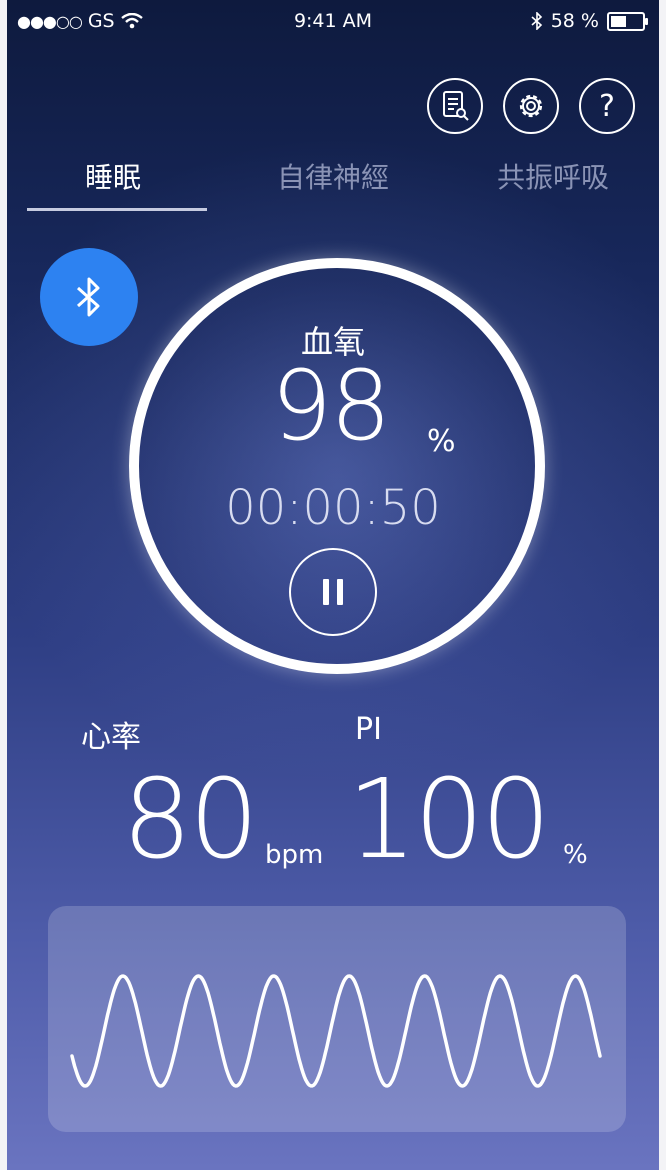 The width and height of the screenshot is (666, 1170). What do you see at coordinates (574, 21) in the screenshot?
I see `battery-percent: 58 %` at bounding box center [574, 21].